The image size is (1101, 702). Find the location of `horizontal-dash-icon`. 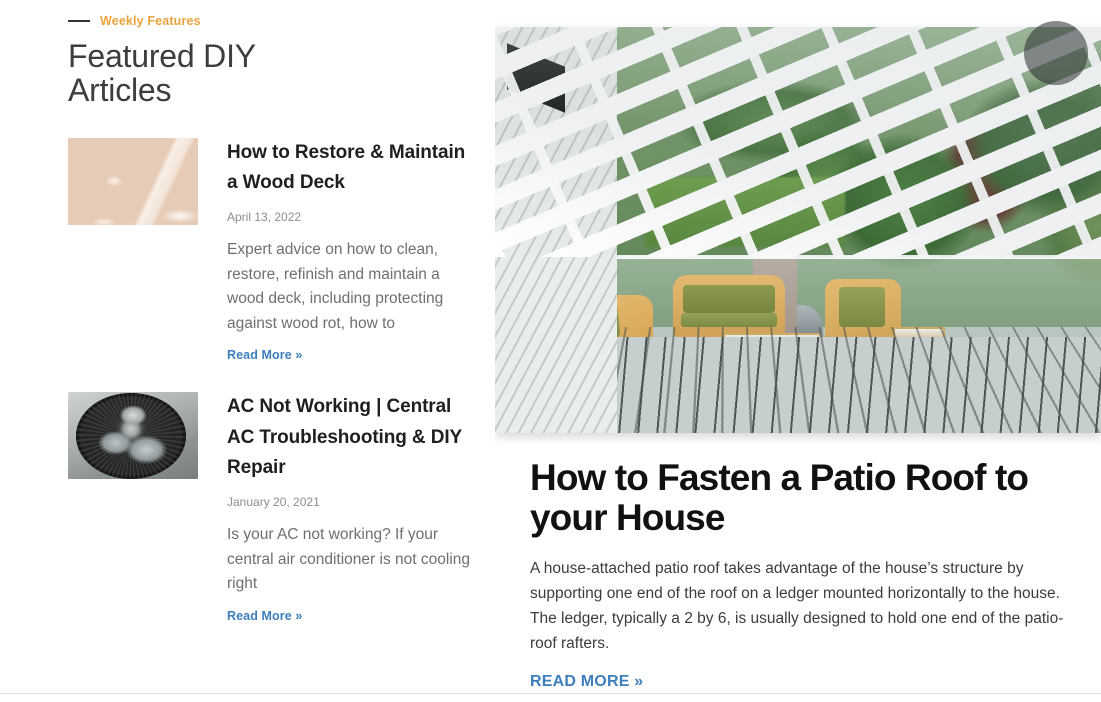

horizontal-dash-icon is located at coordinates (79, 21).